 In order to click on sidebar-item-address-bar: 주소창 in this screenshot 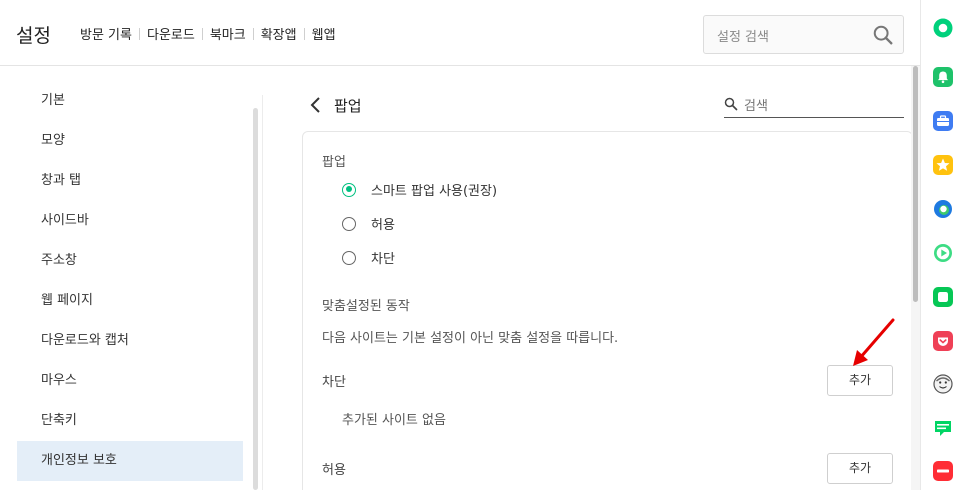, I will do `click(130, 261)`.